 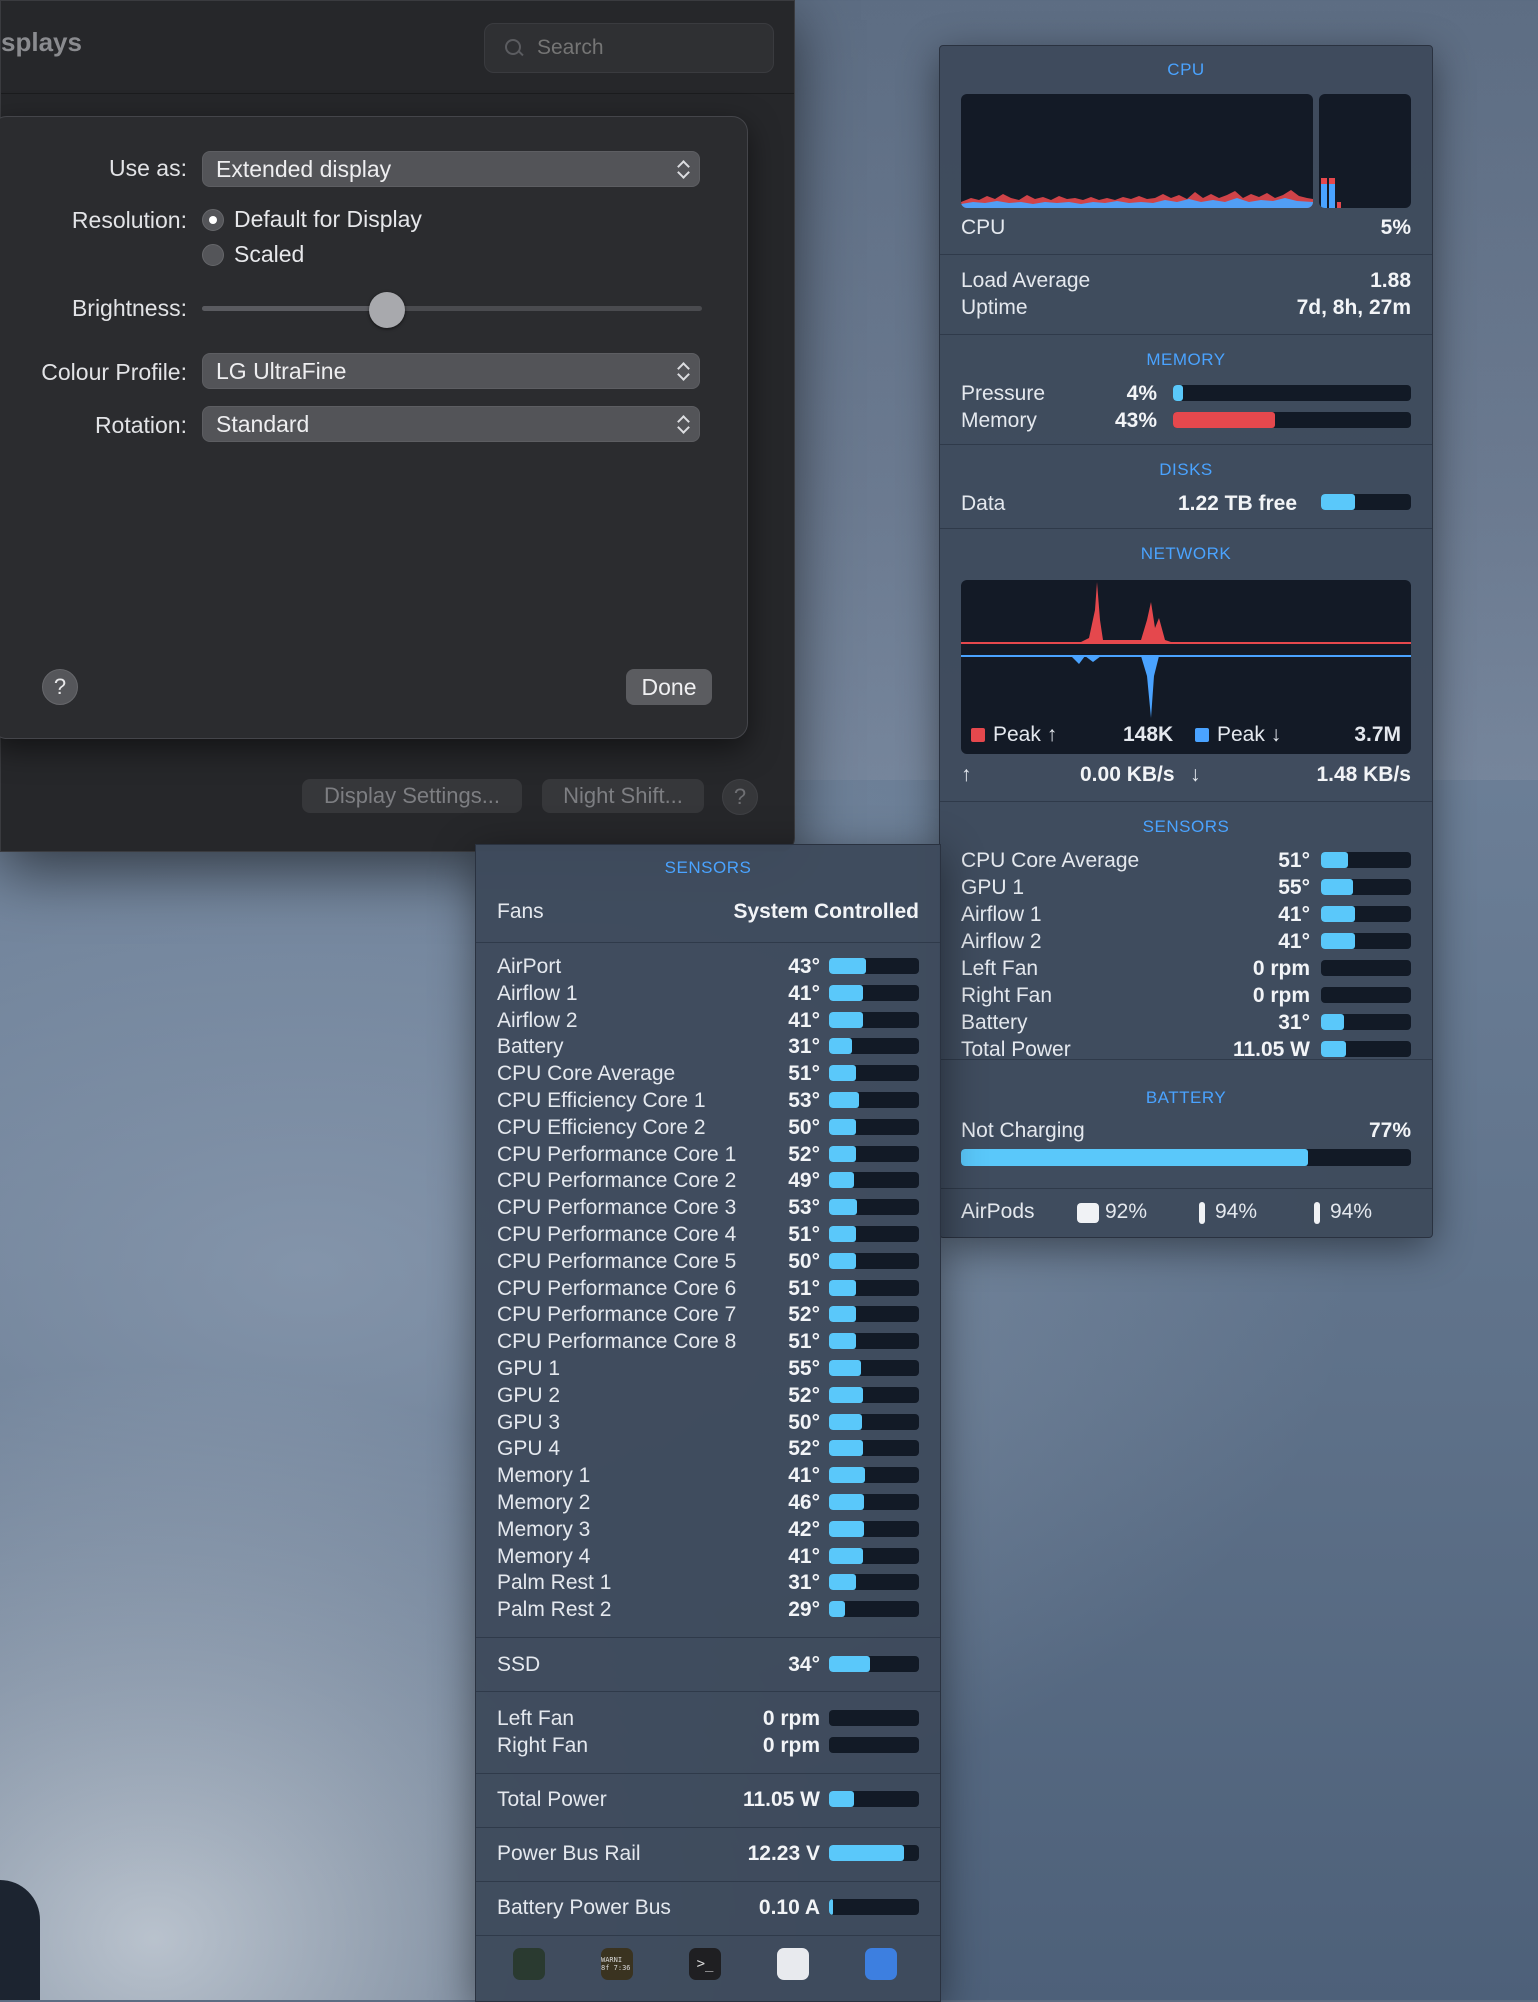 I want to click on load-average-label: Load Average, so click(x=1026, y=280).